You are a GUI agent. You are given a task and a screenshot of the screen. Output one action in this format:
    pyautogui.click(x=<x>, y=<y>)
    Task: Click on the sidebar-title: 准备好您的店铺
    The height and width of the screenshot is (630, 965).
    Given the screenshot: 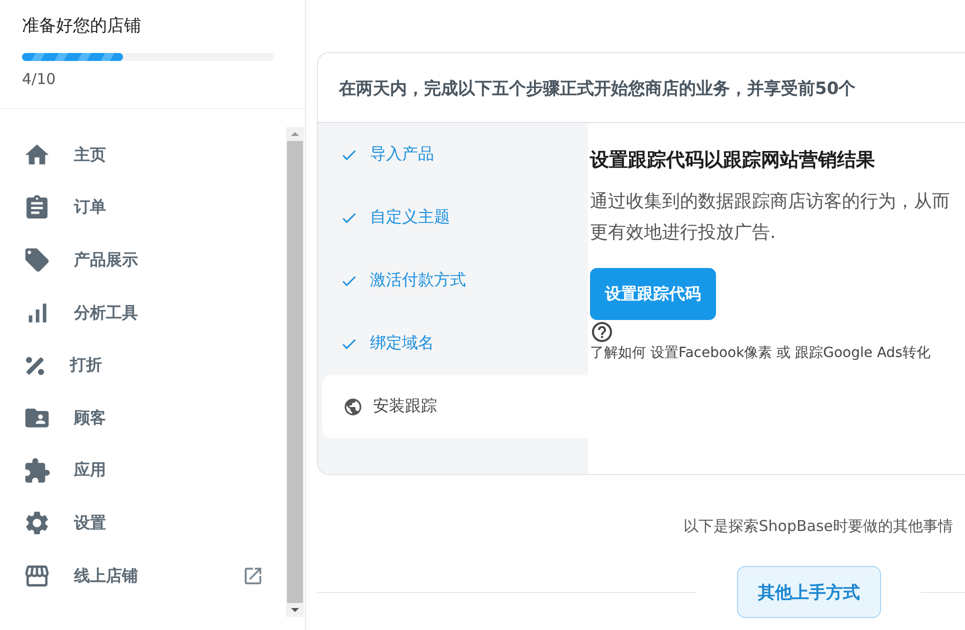 What is the action you would take?
    pyautogui.click(x=82, y=26)
    